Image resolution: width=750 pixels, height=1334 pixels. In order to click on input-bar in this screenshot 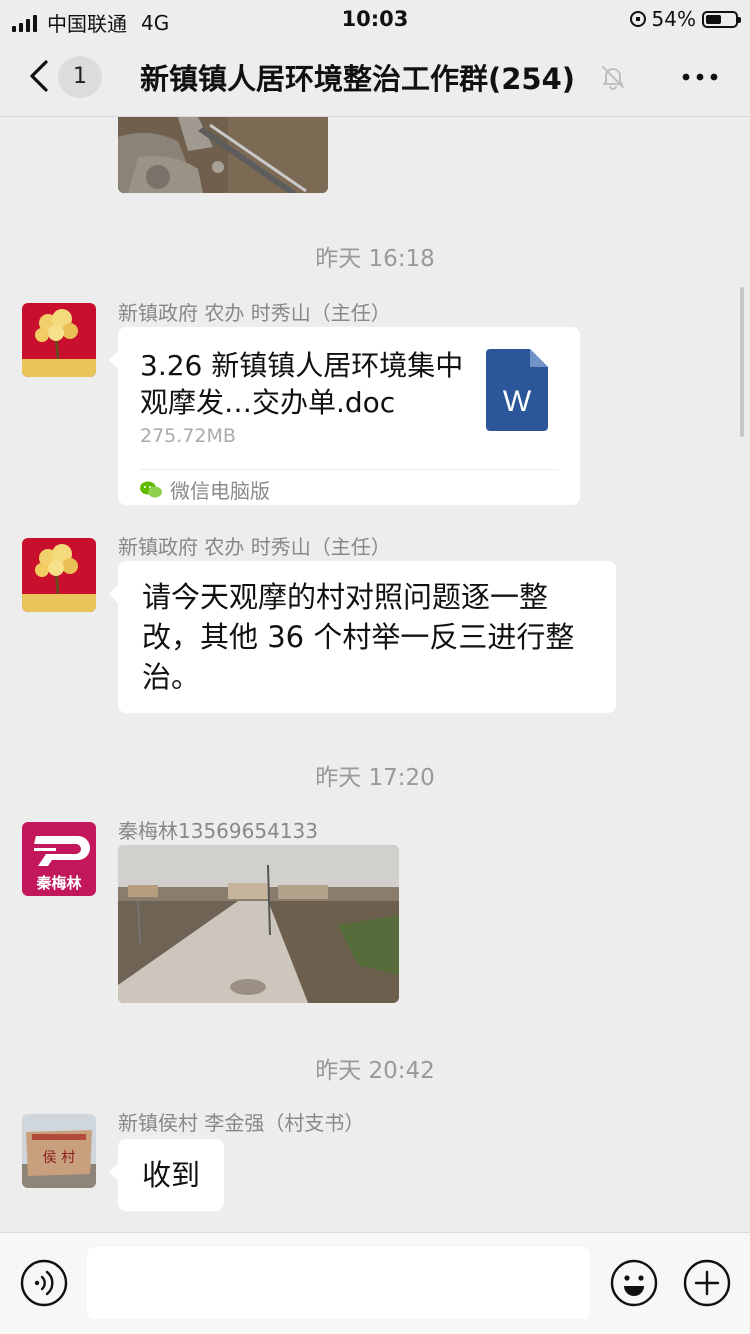, I will do `click(375, 1283)`.